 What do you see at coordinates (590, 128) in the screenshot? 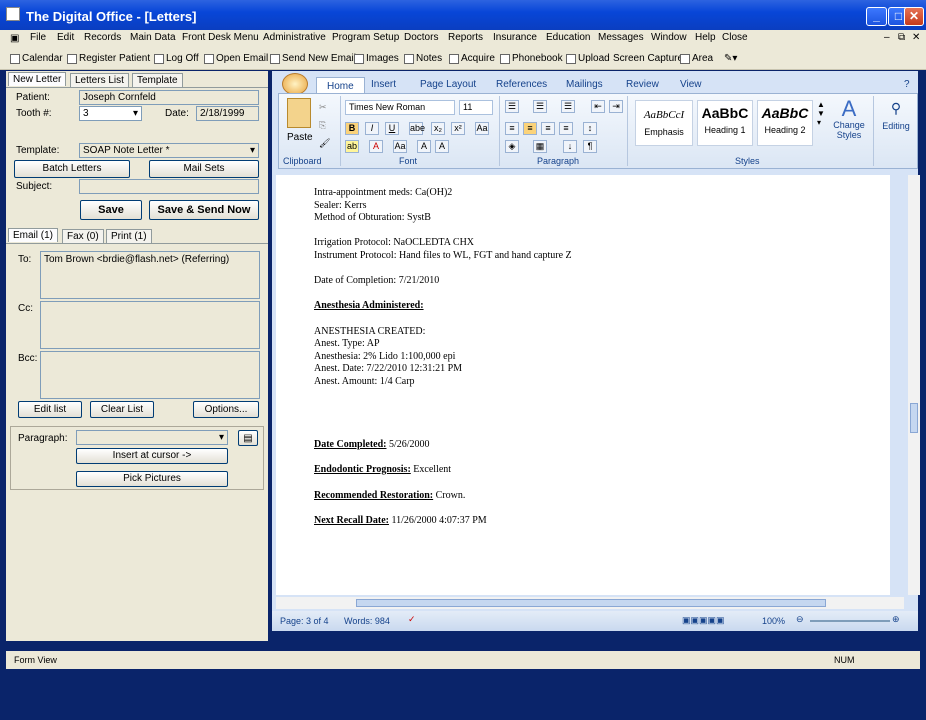
I see `line-spacing-icon: ↕` at bounding box center [590, 128].